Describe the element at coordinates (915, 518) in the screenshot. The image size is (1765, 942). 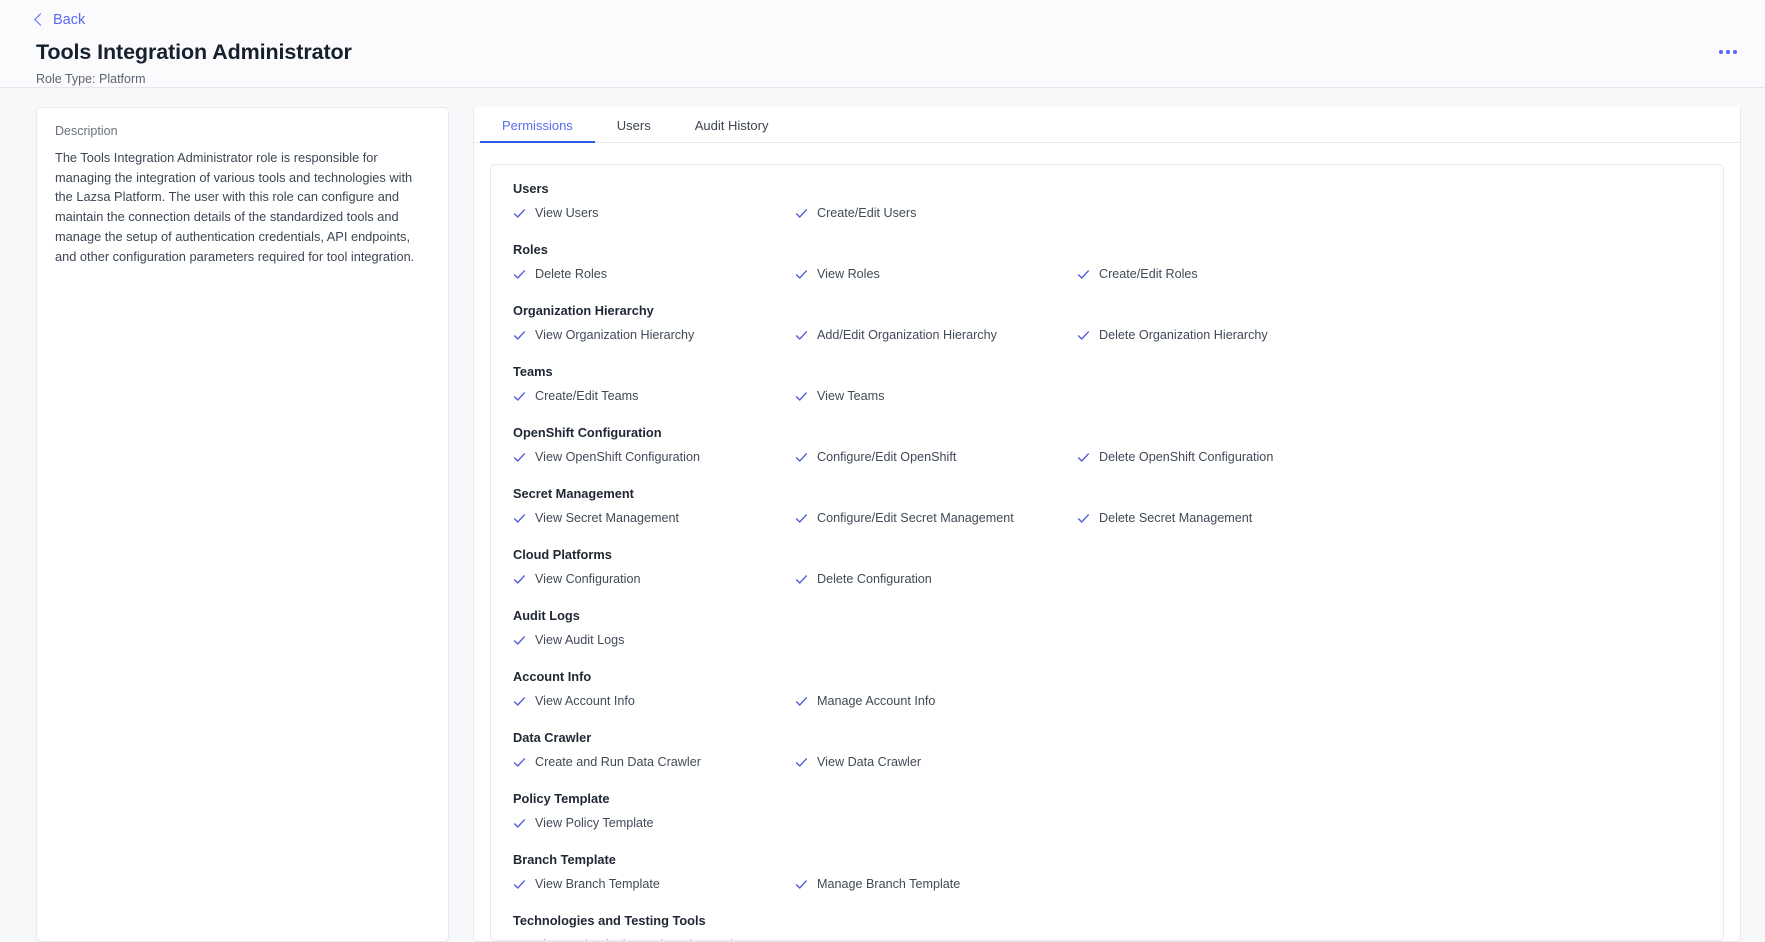
I see `permission-item-label: Configure/Edit Secret Management` at that location.